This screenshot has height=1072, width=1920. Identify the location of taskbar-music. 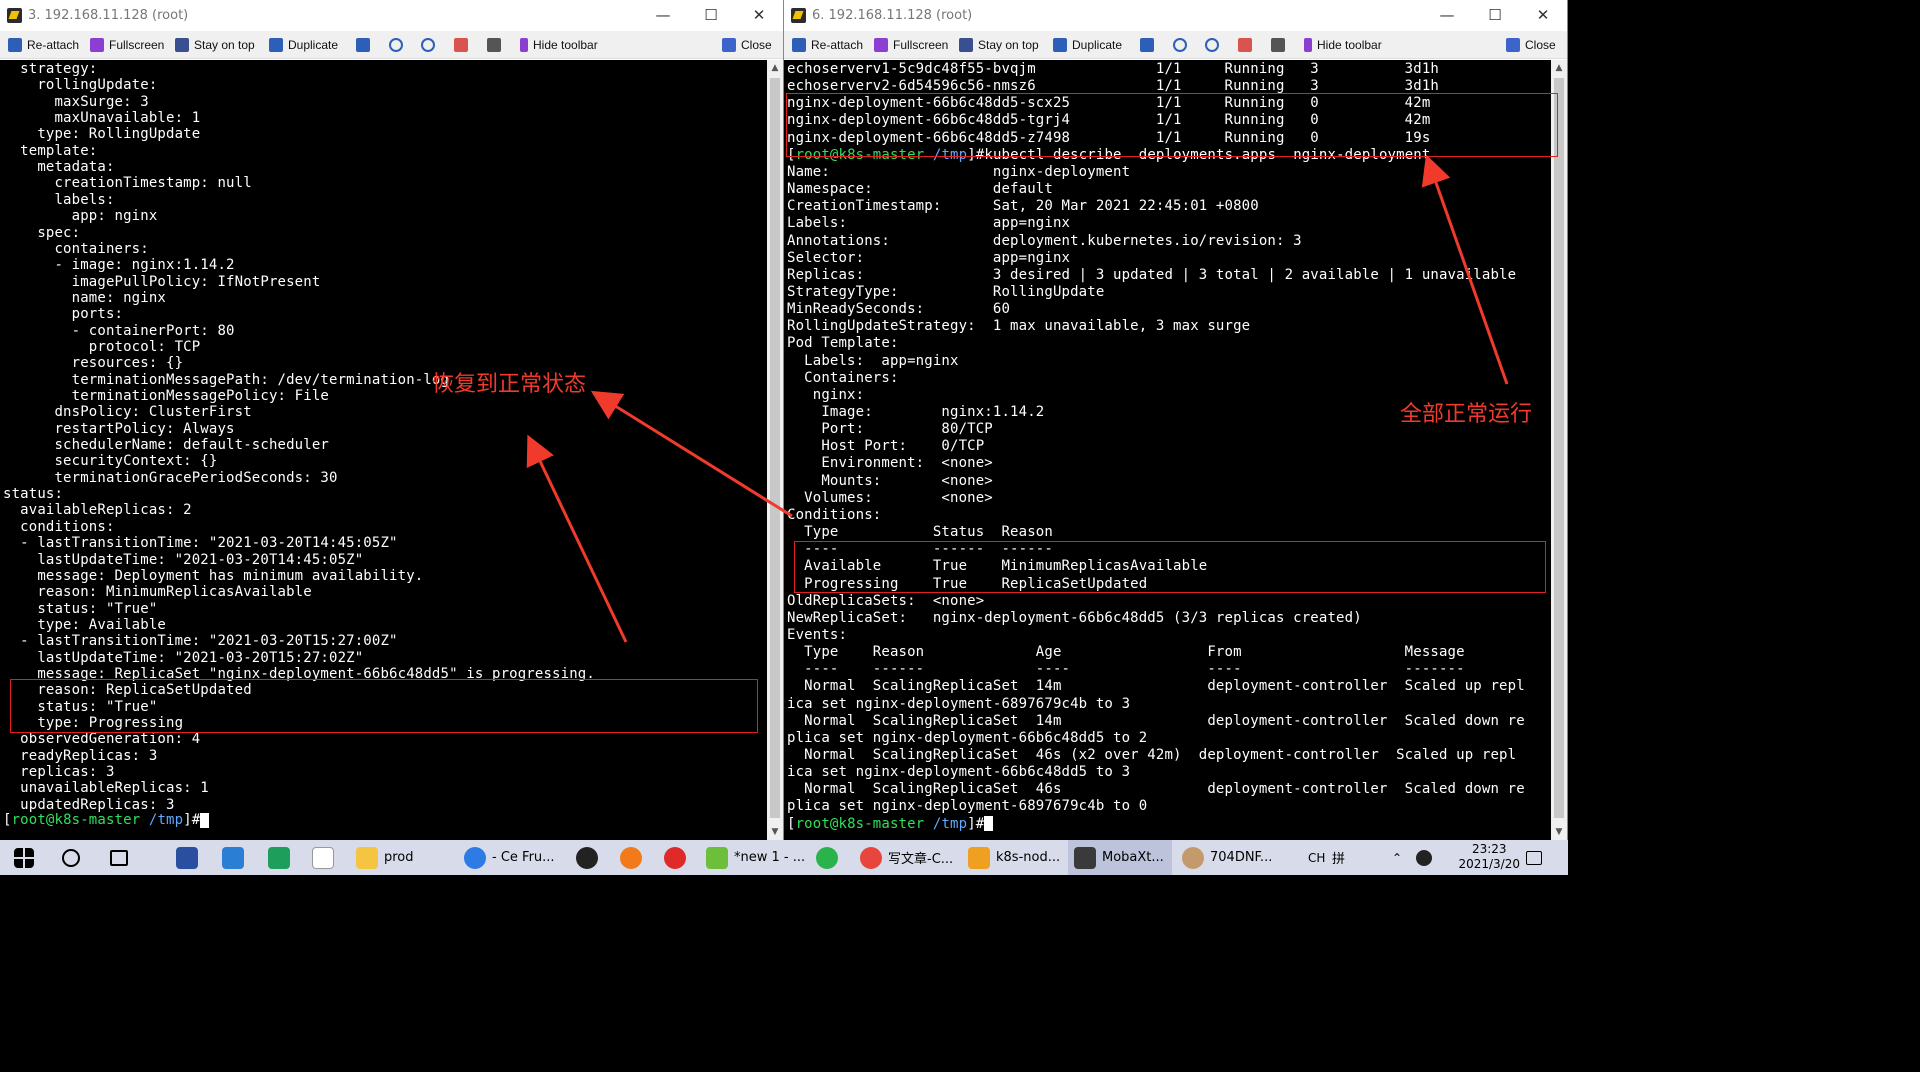
(678, 857).